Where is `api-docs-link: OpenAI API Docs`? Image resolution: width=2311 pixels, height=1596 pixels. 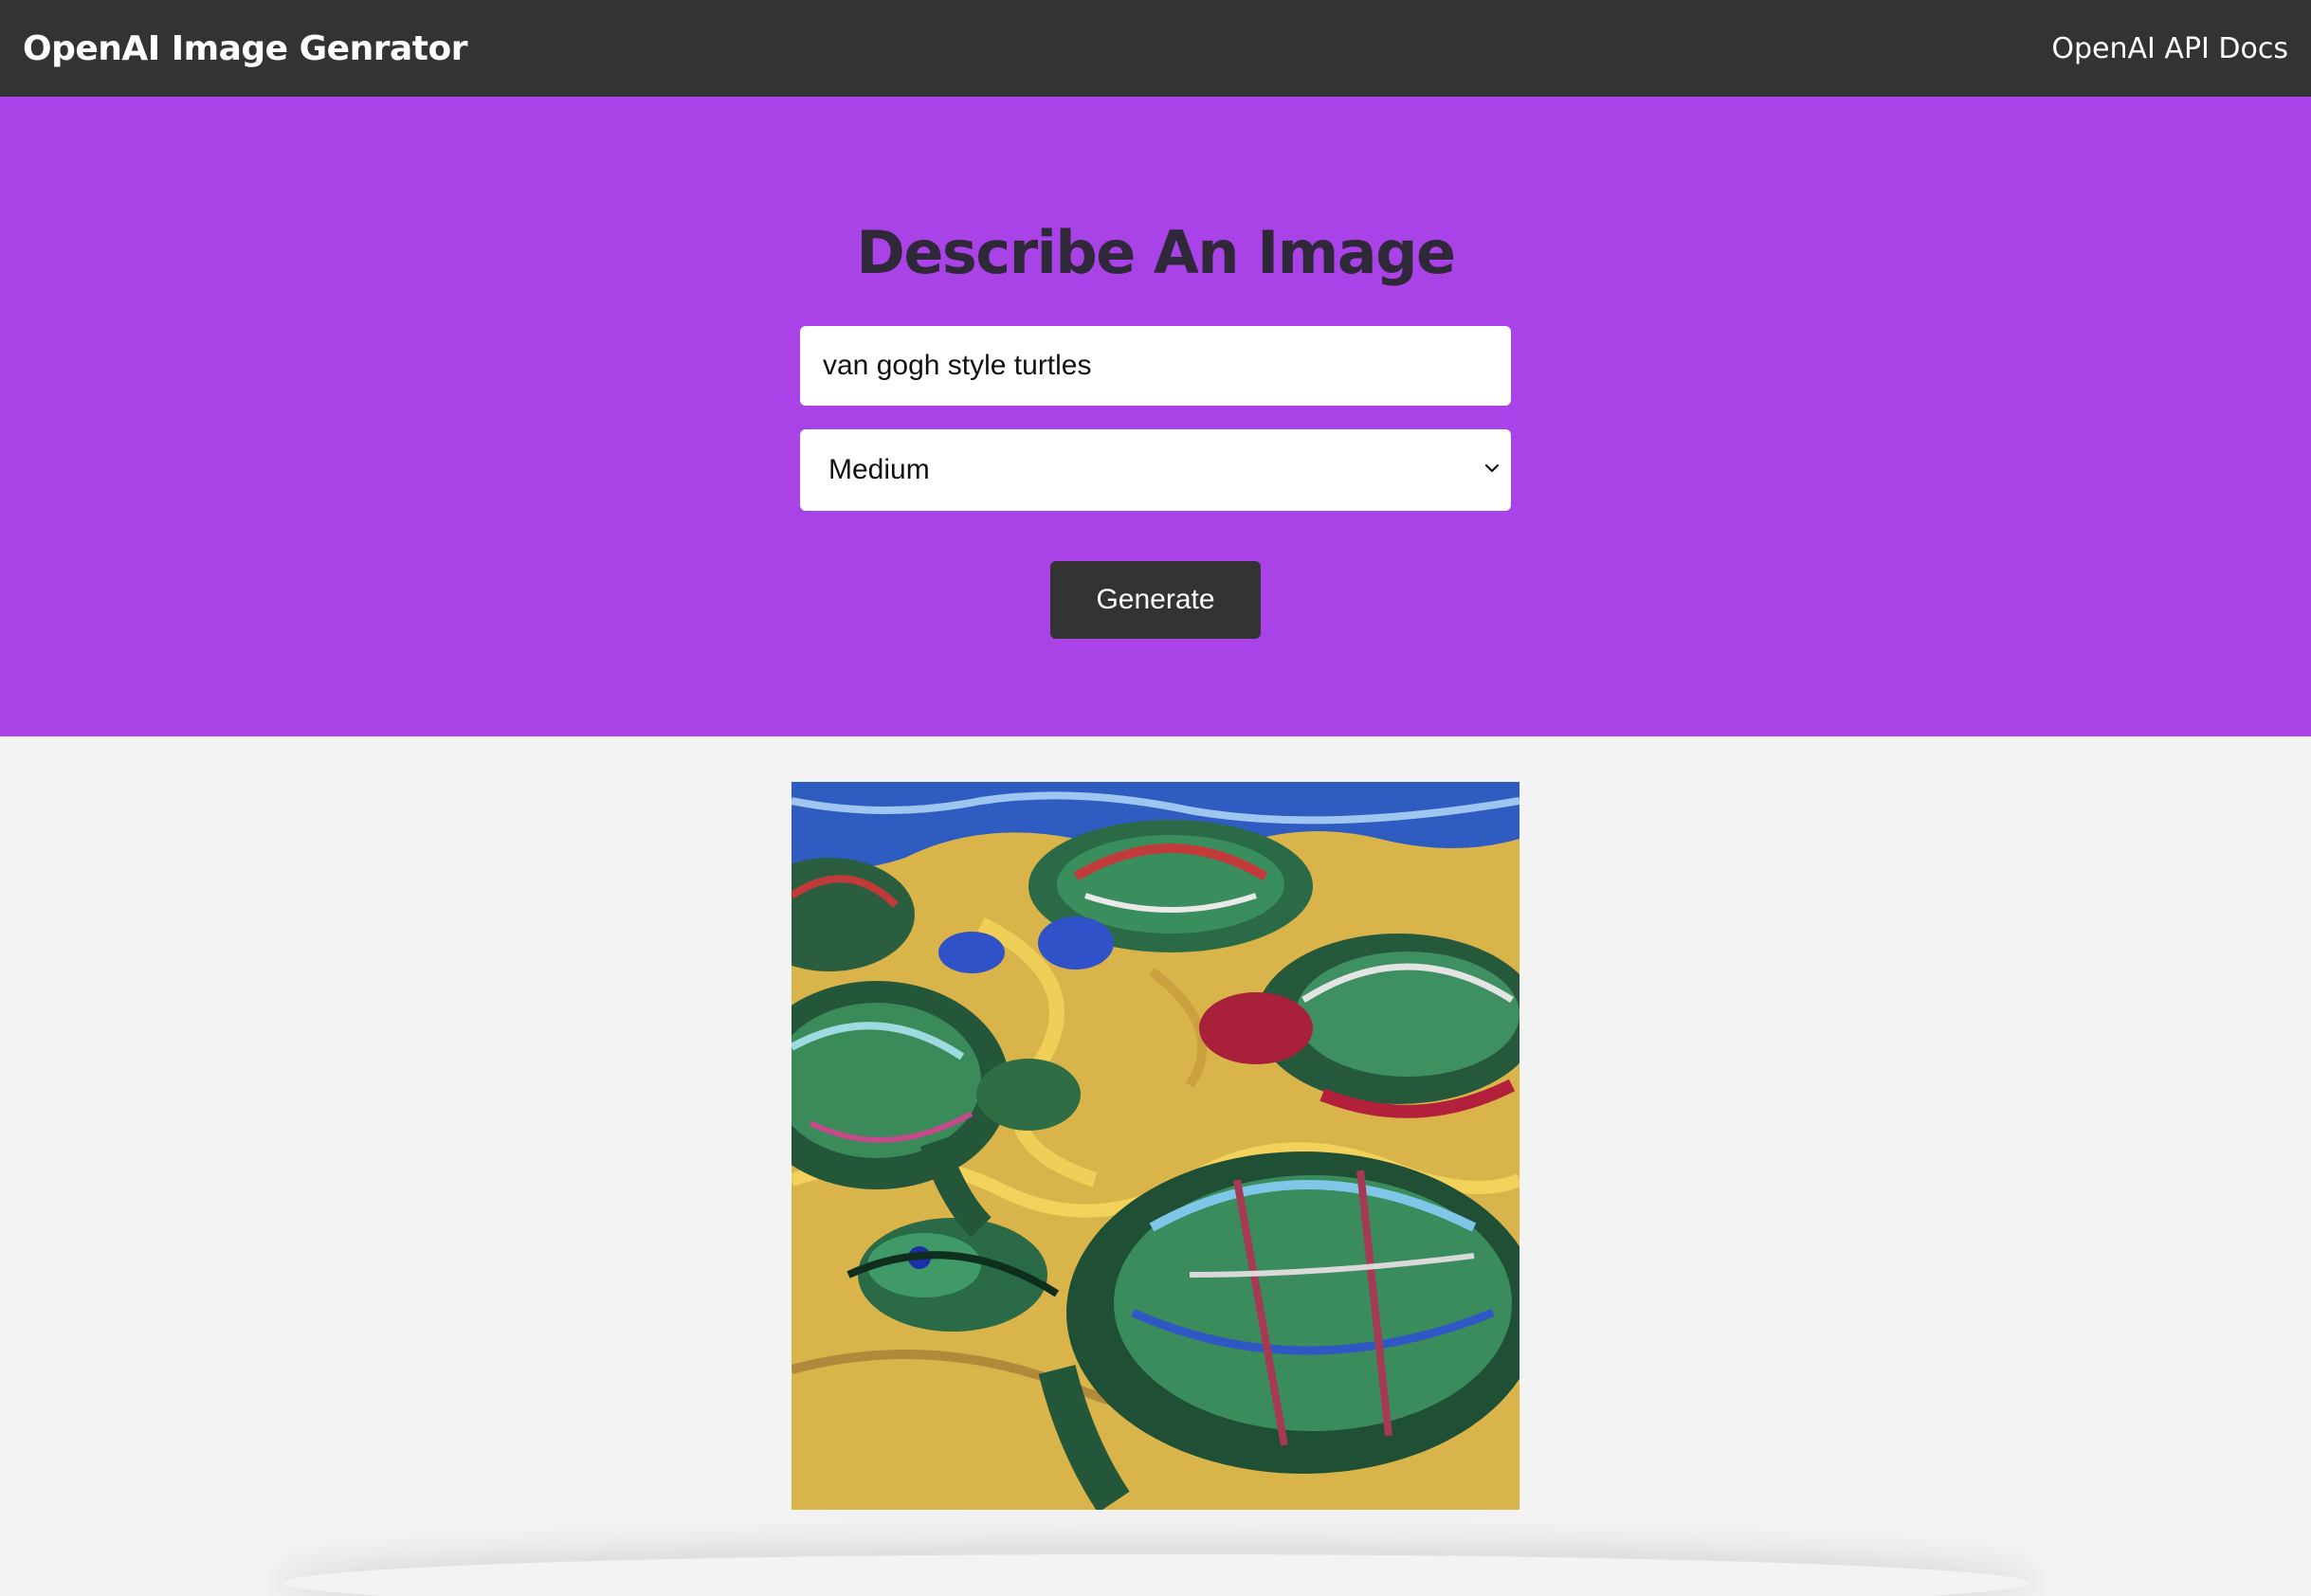
api-docs-link: OpenAI API Docs is located at coordinates (2169, 49).